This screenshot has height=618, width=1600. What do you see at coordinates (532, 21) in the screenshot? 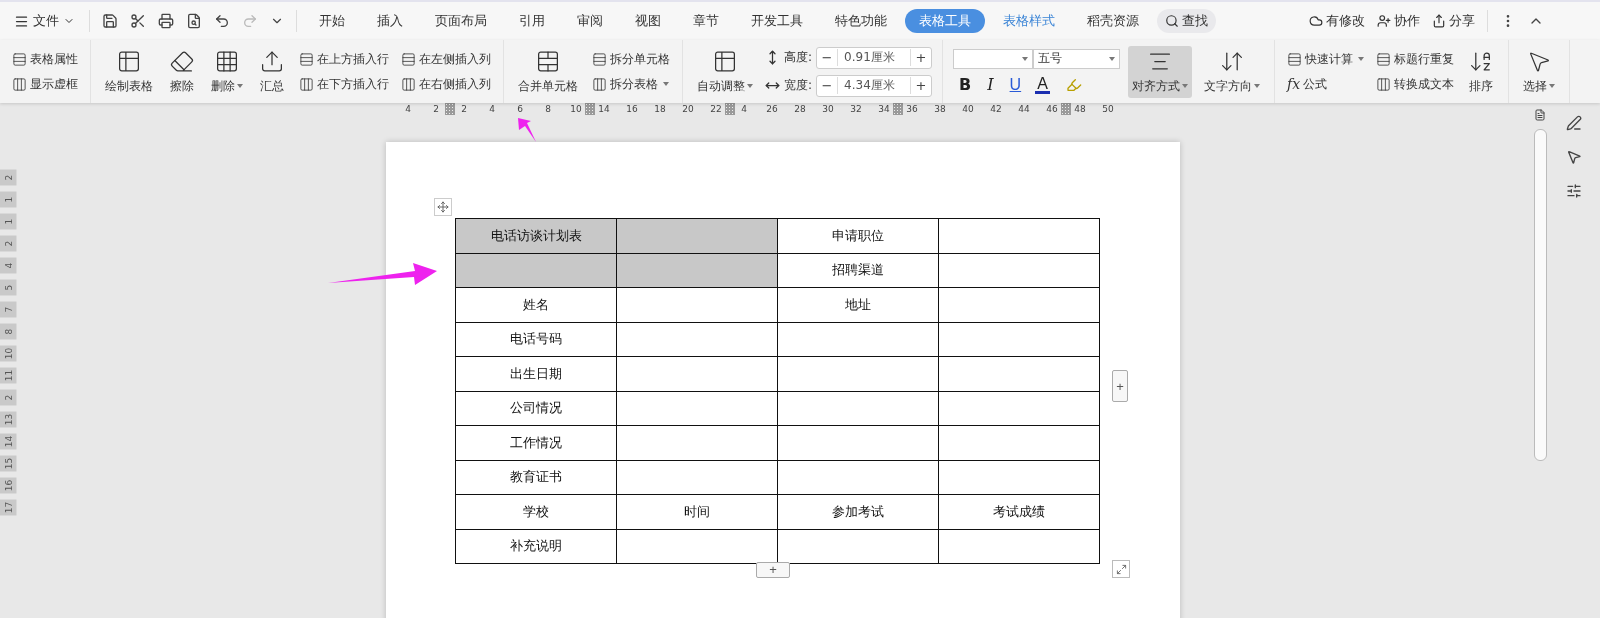
I see `ribbon-tab: 引用` at bounding box center [532, 21].